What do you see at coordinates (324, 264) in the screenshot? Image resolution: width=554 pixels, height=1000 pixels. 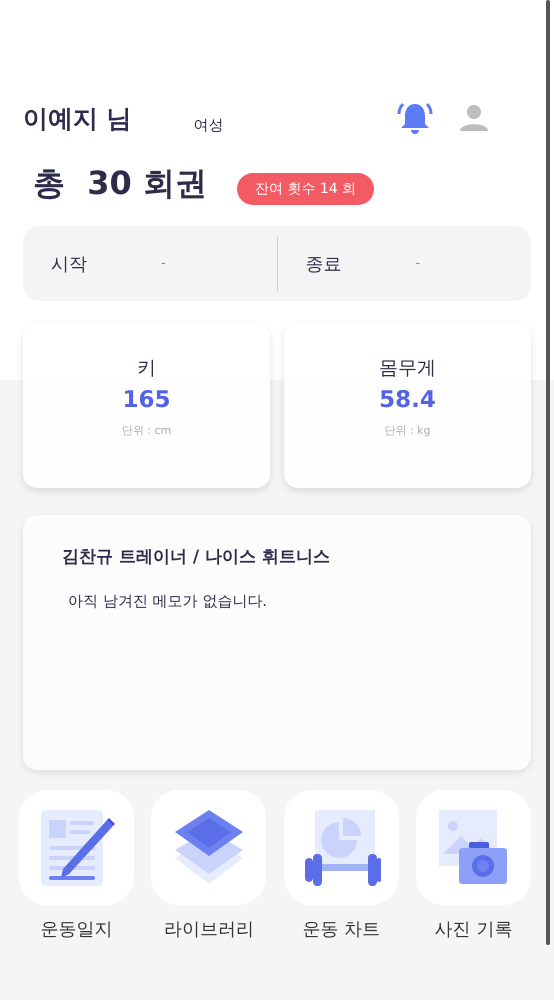 I see `period-label: 종료` at bounding box center [324, 264].